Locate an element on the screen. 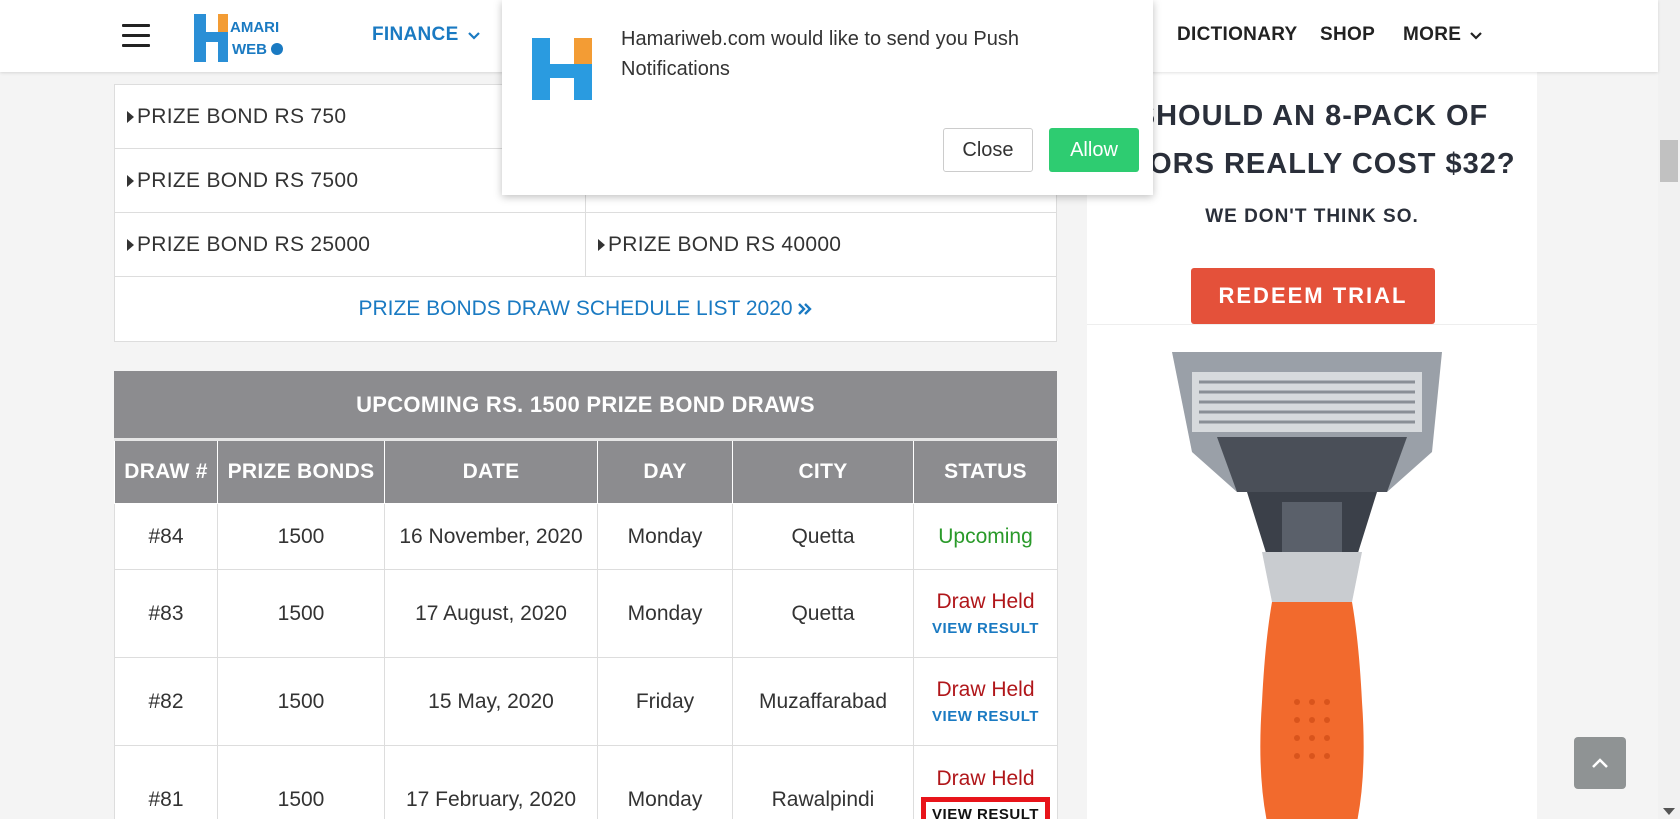 The width and height of the screenshot is (1680, 819). double-chevron-right-icon is located at coordinates (804, 309).